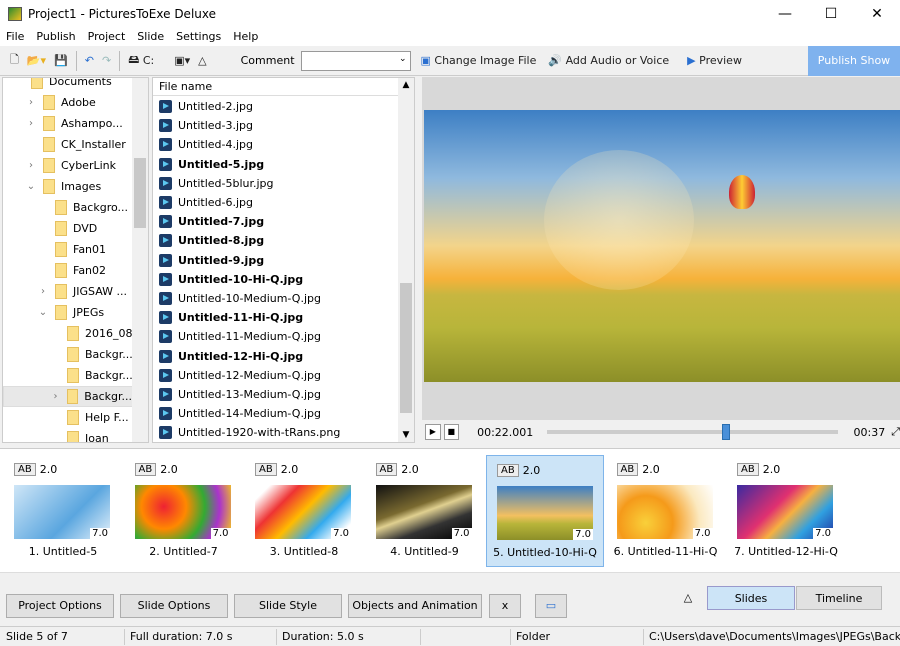  What do you see at coordinates (206, 106) in the screenshot?
I see `file-item: Untitled-2.jpg` at bounding box center [206, 106].